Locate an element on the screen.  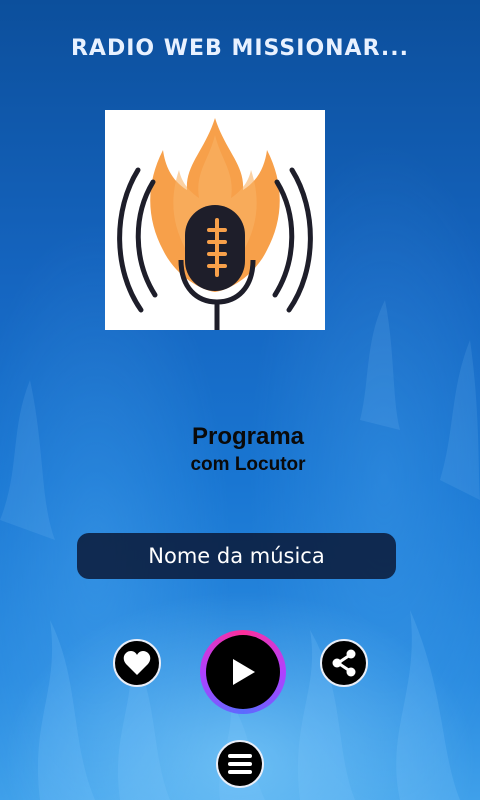
menu-button is located at coordinates (240, 764).